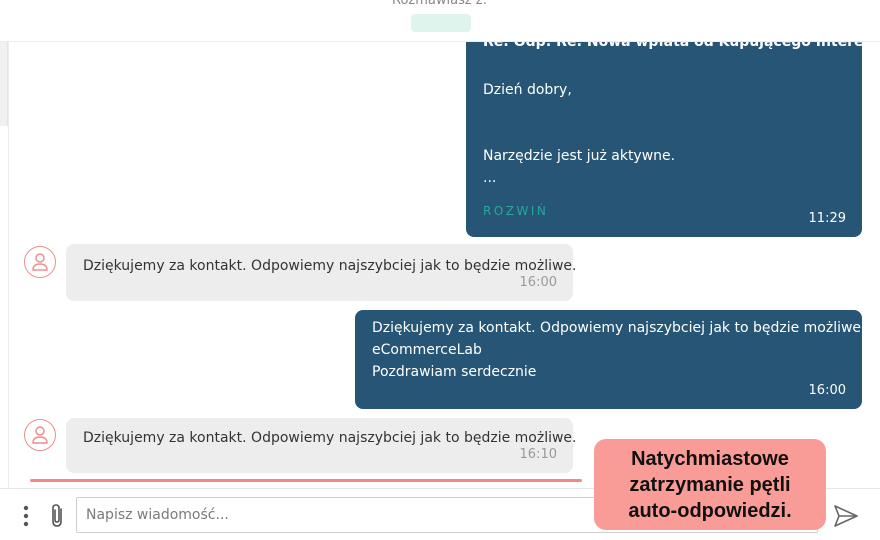 Image resolution: width=880 pixels, height=540 pixels. What do you see at coordinates (827, 218) in the screenshot?
I see `message-time: 11:29` at bounding box center [827, 218].